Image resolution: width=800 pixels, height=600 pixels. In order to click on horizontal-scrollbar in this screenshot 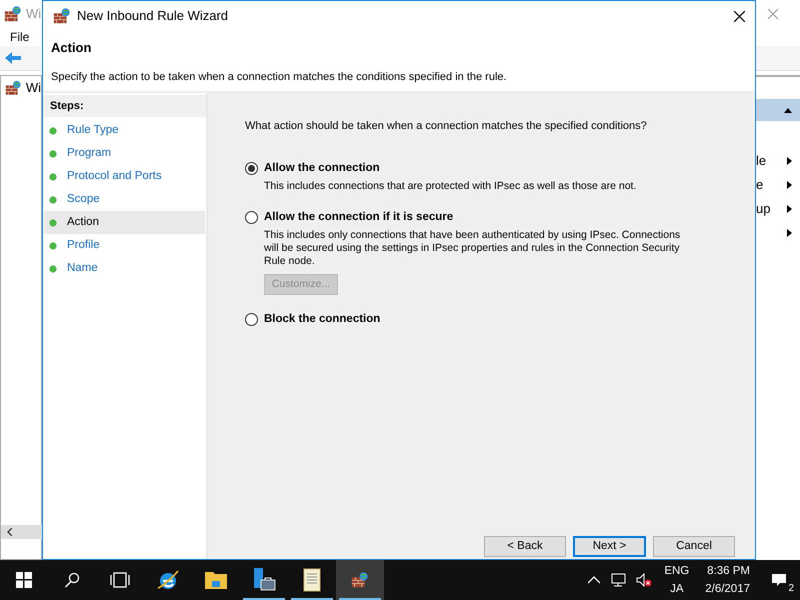, I will do `click(22, 532)`.